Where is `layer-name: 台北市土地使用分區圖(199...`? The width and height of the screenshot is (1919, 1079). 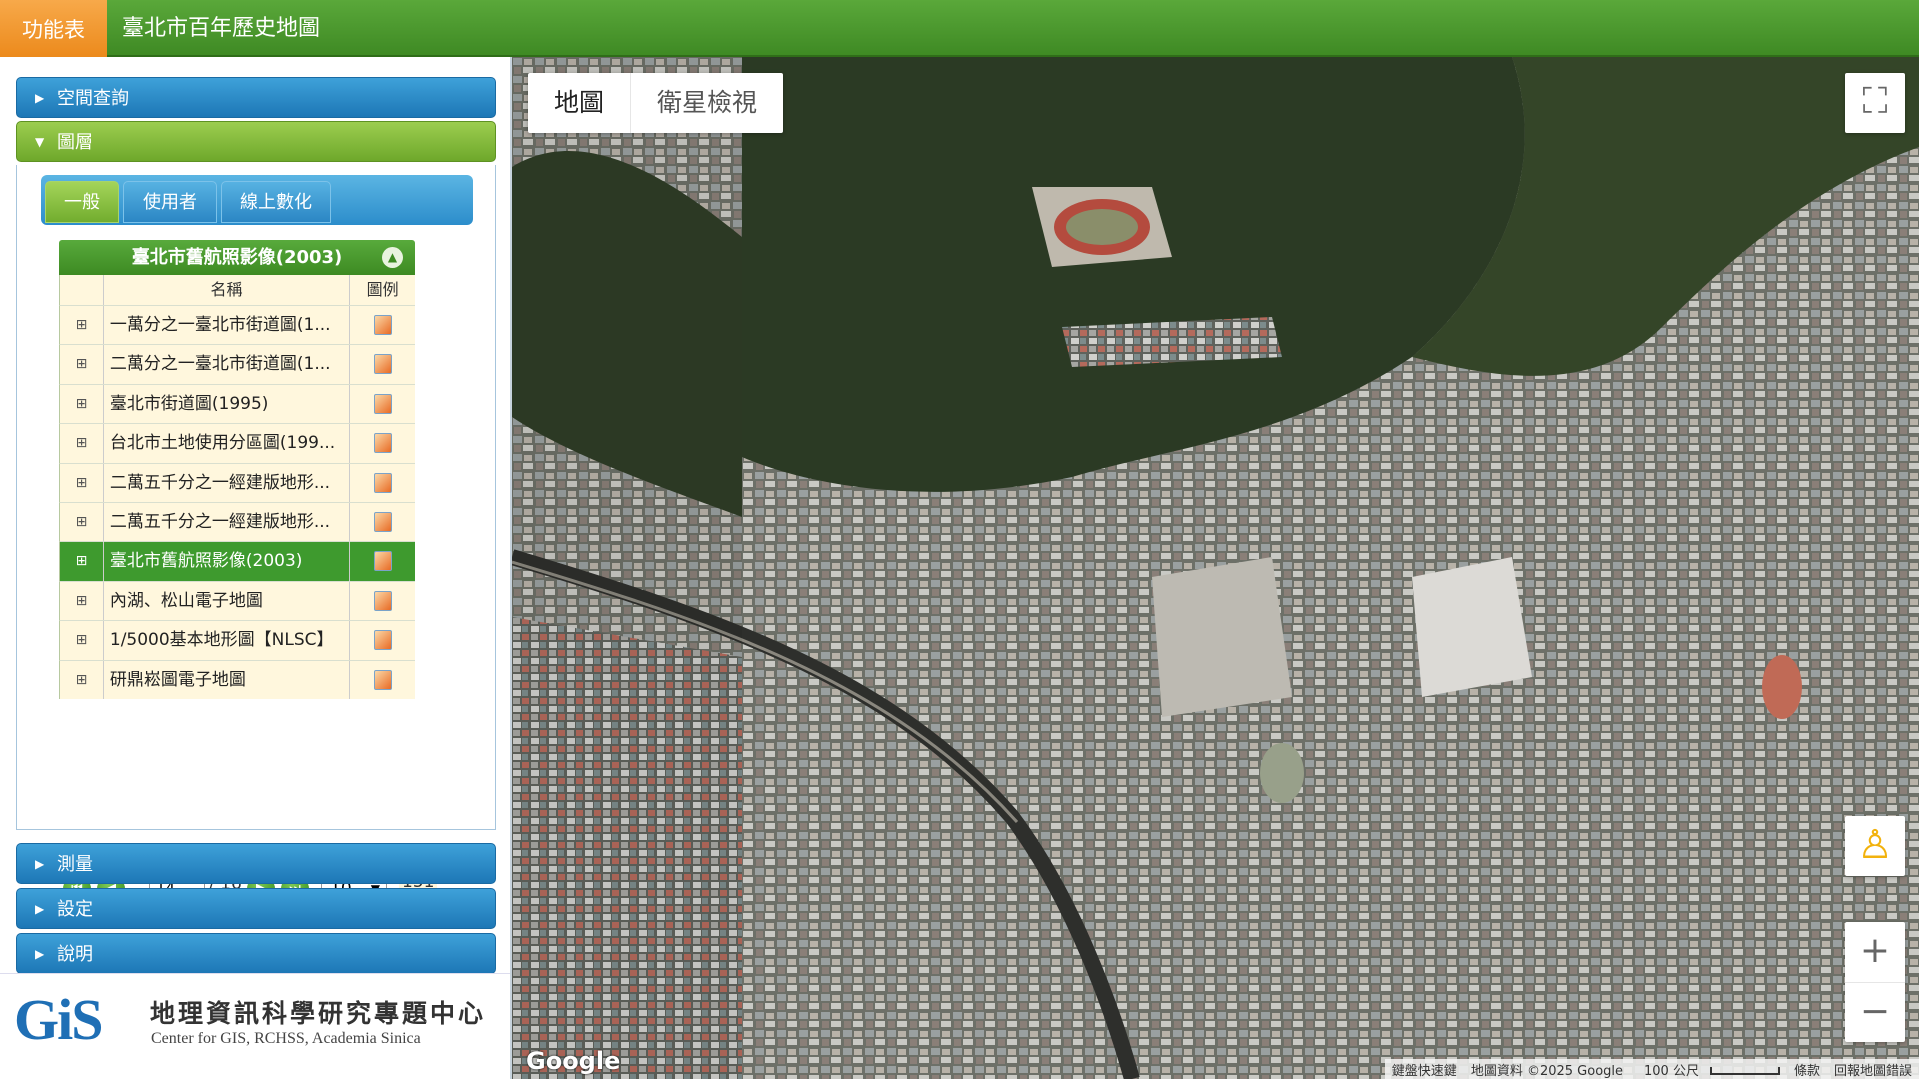
layer-name: 台北市土地使用分區圖(199... is located at coordinates (227, 443).